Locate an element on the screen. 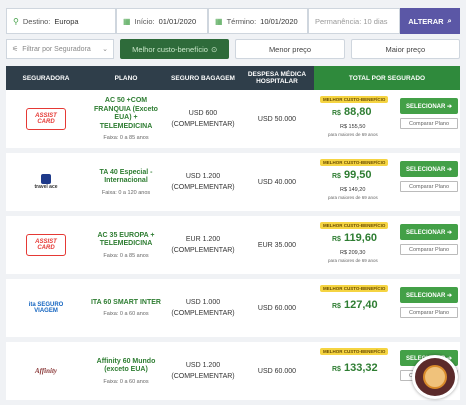 The height and width of the screenshot is (405, 466). chevron-down-icon: ⌄ is located at coordinates (105, 49).